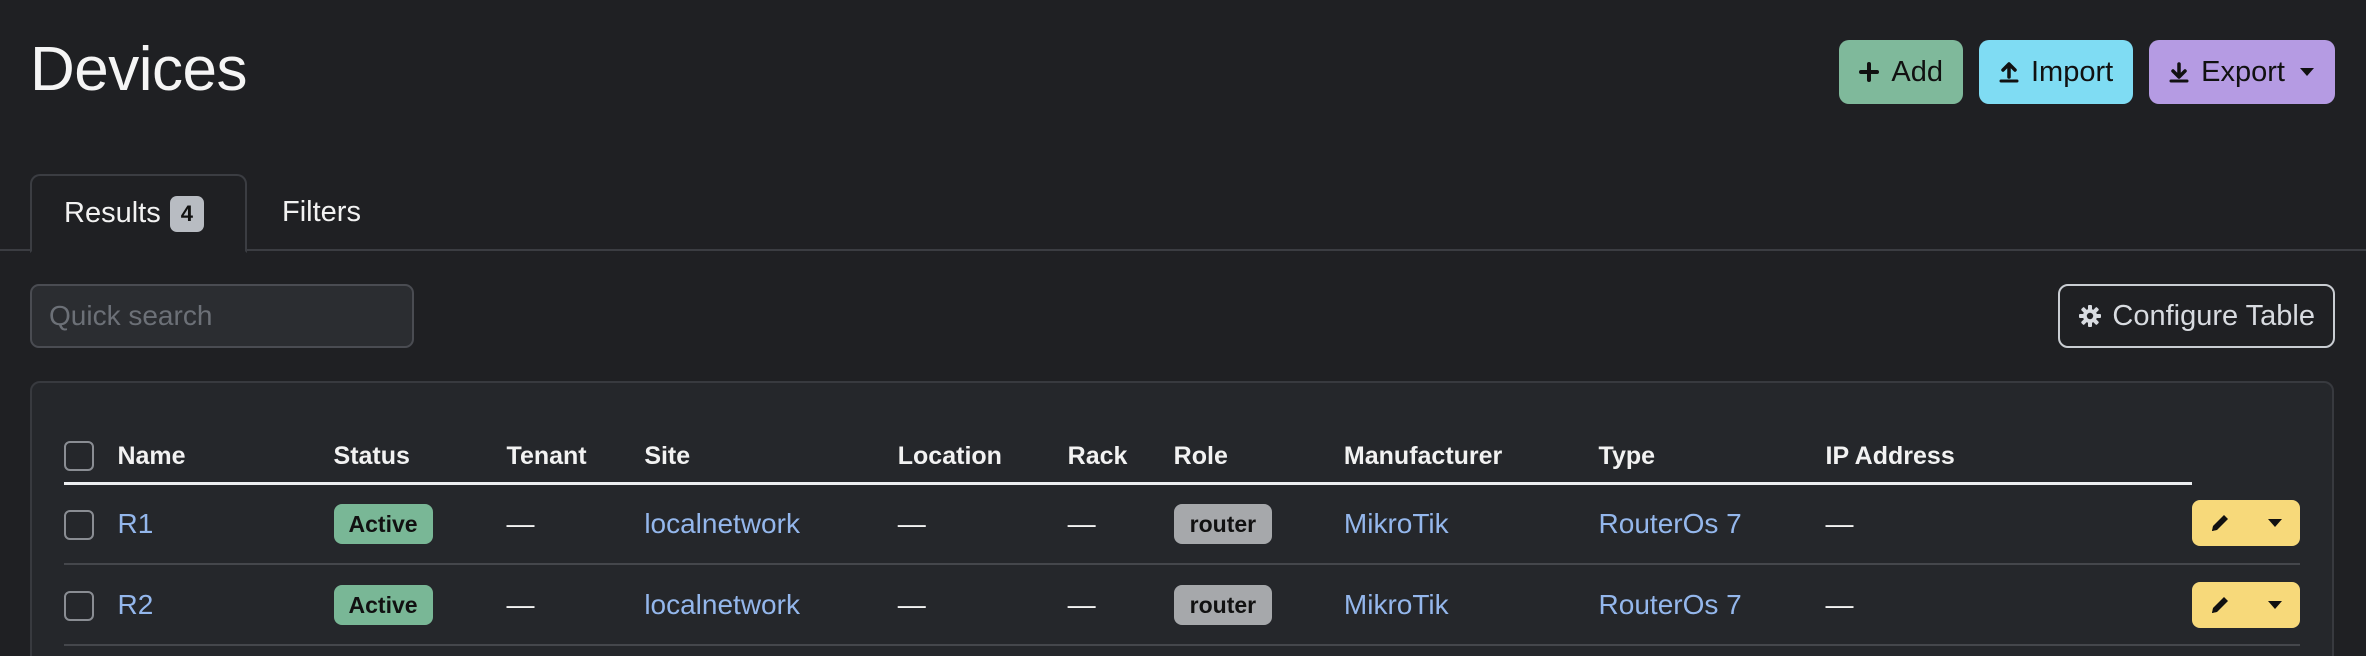 The width and height of the screenshot is (2366, 656). What do you see at coordinates (2213, 315) in the screenshot?
I see `configure-table-label: Configure Table` at bounding box center [2213, 315].